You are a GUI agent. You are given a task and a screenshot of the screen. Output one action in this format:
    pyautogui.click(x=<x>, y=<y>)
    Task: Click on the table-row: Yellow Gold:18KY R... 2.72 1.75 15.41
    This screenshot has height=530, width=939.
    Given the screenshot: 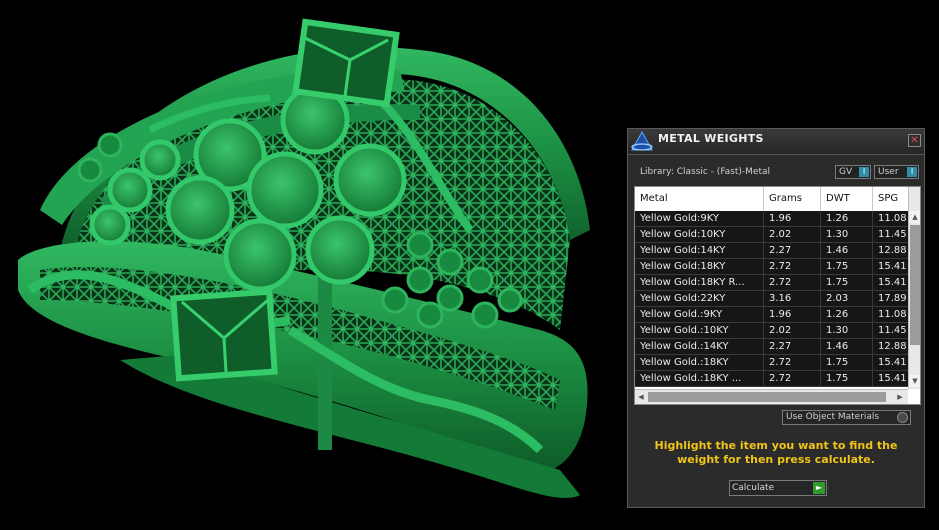 What is the action you would take?
    pyautogui.click(x=771, y=283)
    